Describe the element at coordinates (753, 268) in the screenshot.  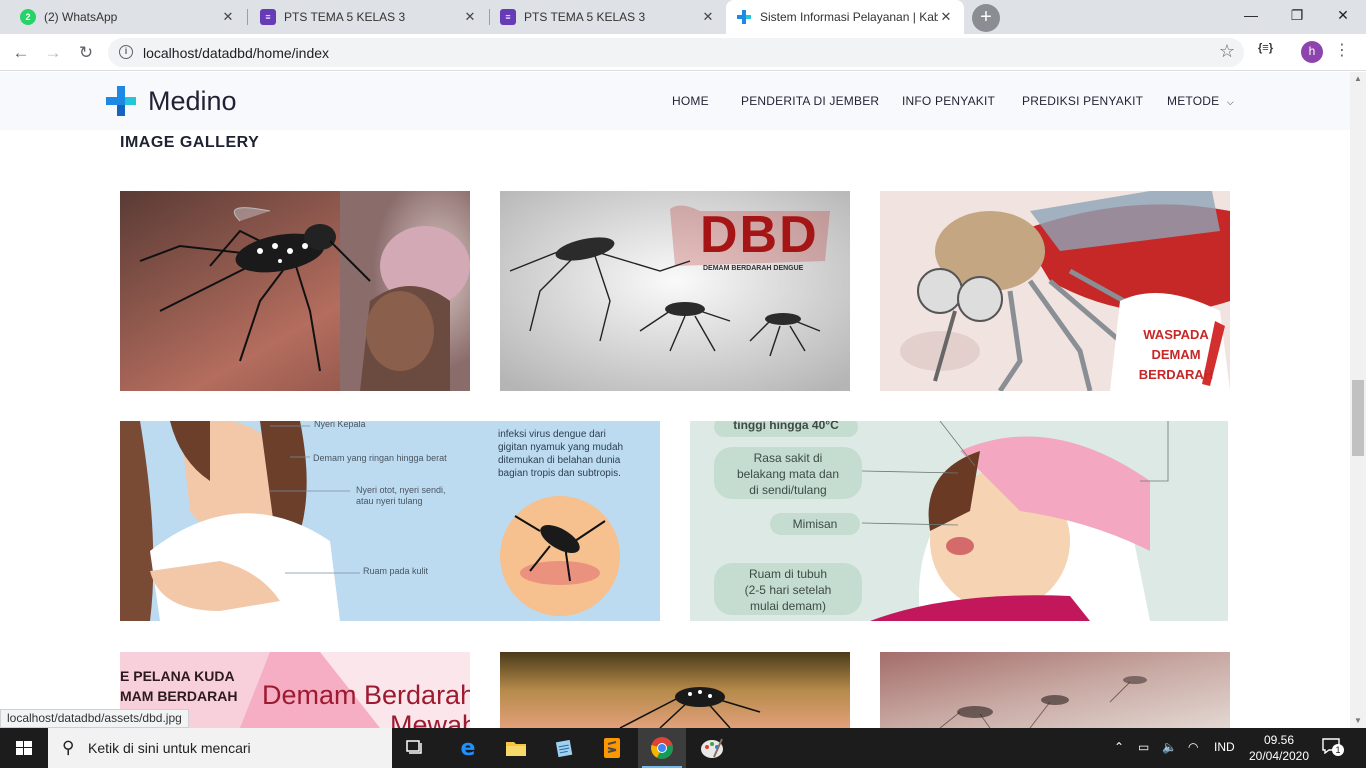
I see `dbd-poster-subtitle: DEMAM BERDARAH DENGUE` at that location.